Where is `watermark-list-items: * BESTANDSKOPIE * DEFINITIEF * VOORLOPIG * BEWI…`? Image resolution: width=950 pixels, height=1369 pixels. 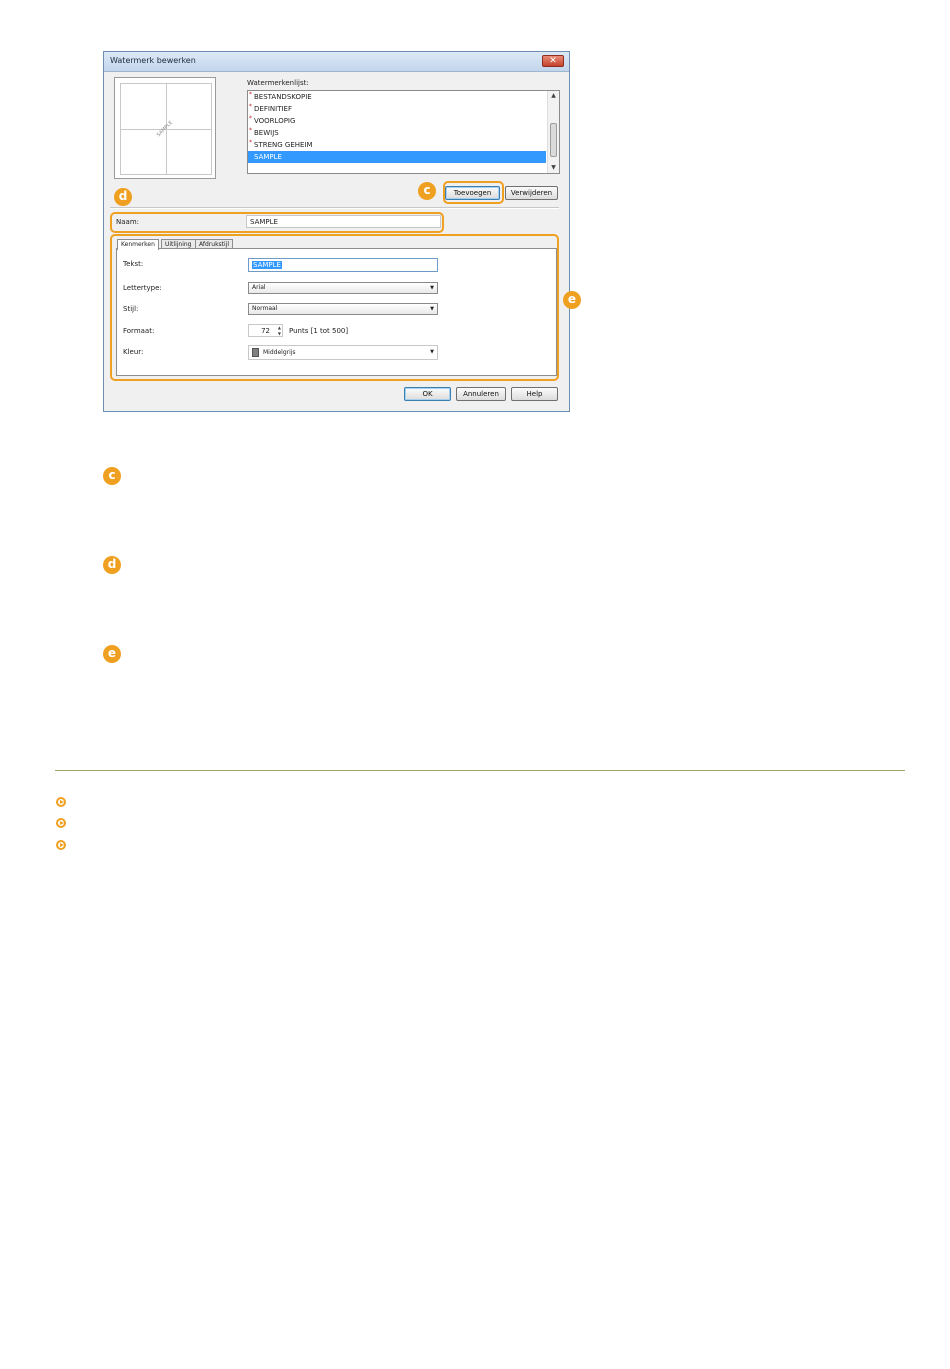
watermark-list-items: * BESTANDSKOPIE * DEFINITIEF * VOORLOPIG * BEWI… is located at coordinates (403, 127).